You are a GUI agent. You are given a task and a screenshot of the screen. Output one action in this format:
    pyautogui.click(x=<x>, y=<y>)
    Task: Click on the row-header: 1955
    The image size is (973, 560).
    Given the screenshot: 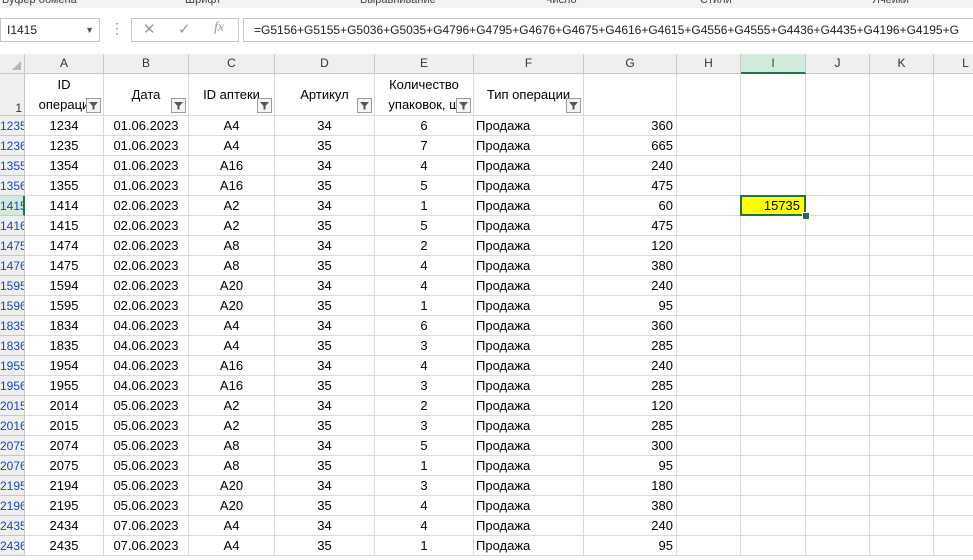 What is the action you would take?
    pyautogui.click(x=12, y=366)
    